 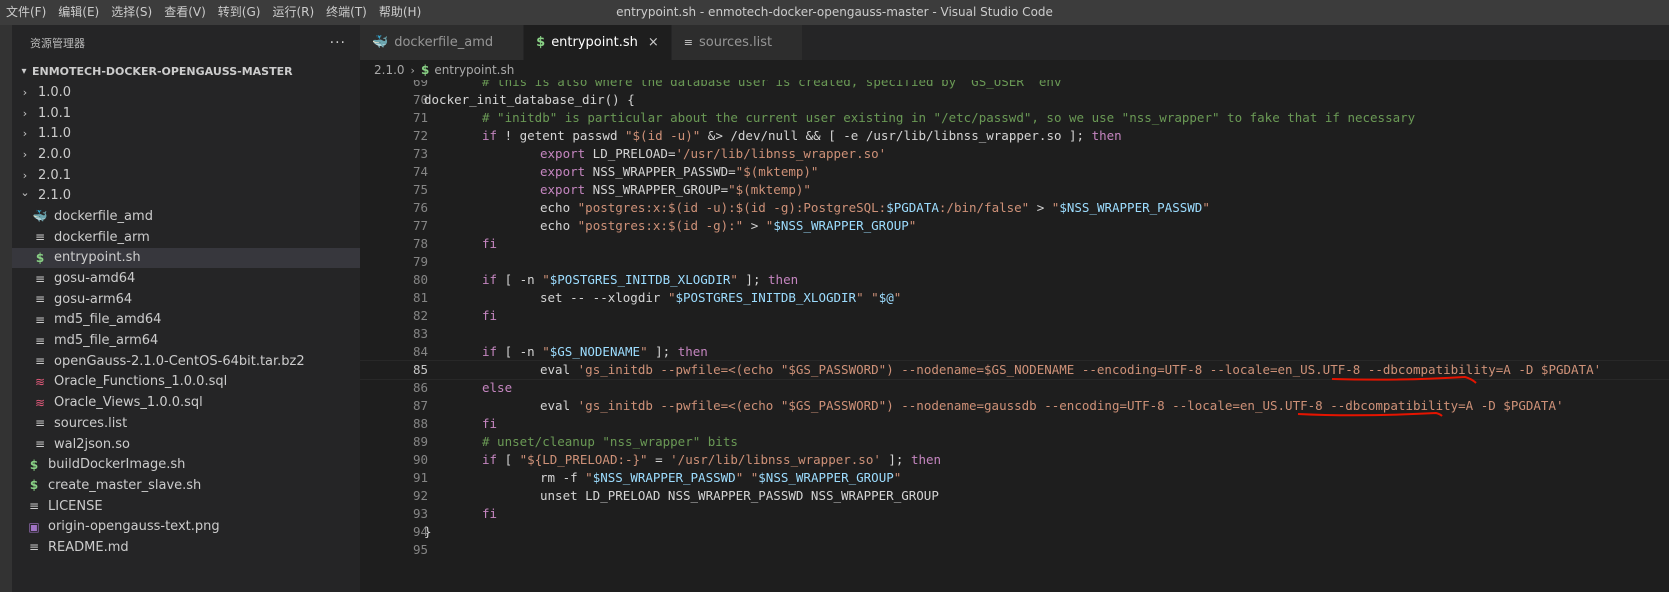 What do you see at coordinates (186, 361) in the screenshot?
I see `file-item: ≡ openGauss-2.1.0-CentOS-64bit.tar.bz2` at bounding box center [186, 361].